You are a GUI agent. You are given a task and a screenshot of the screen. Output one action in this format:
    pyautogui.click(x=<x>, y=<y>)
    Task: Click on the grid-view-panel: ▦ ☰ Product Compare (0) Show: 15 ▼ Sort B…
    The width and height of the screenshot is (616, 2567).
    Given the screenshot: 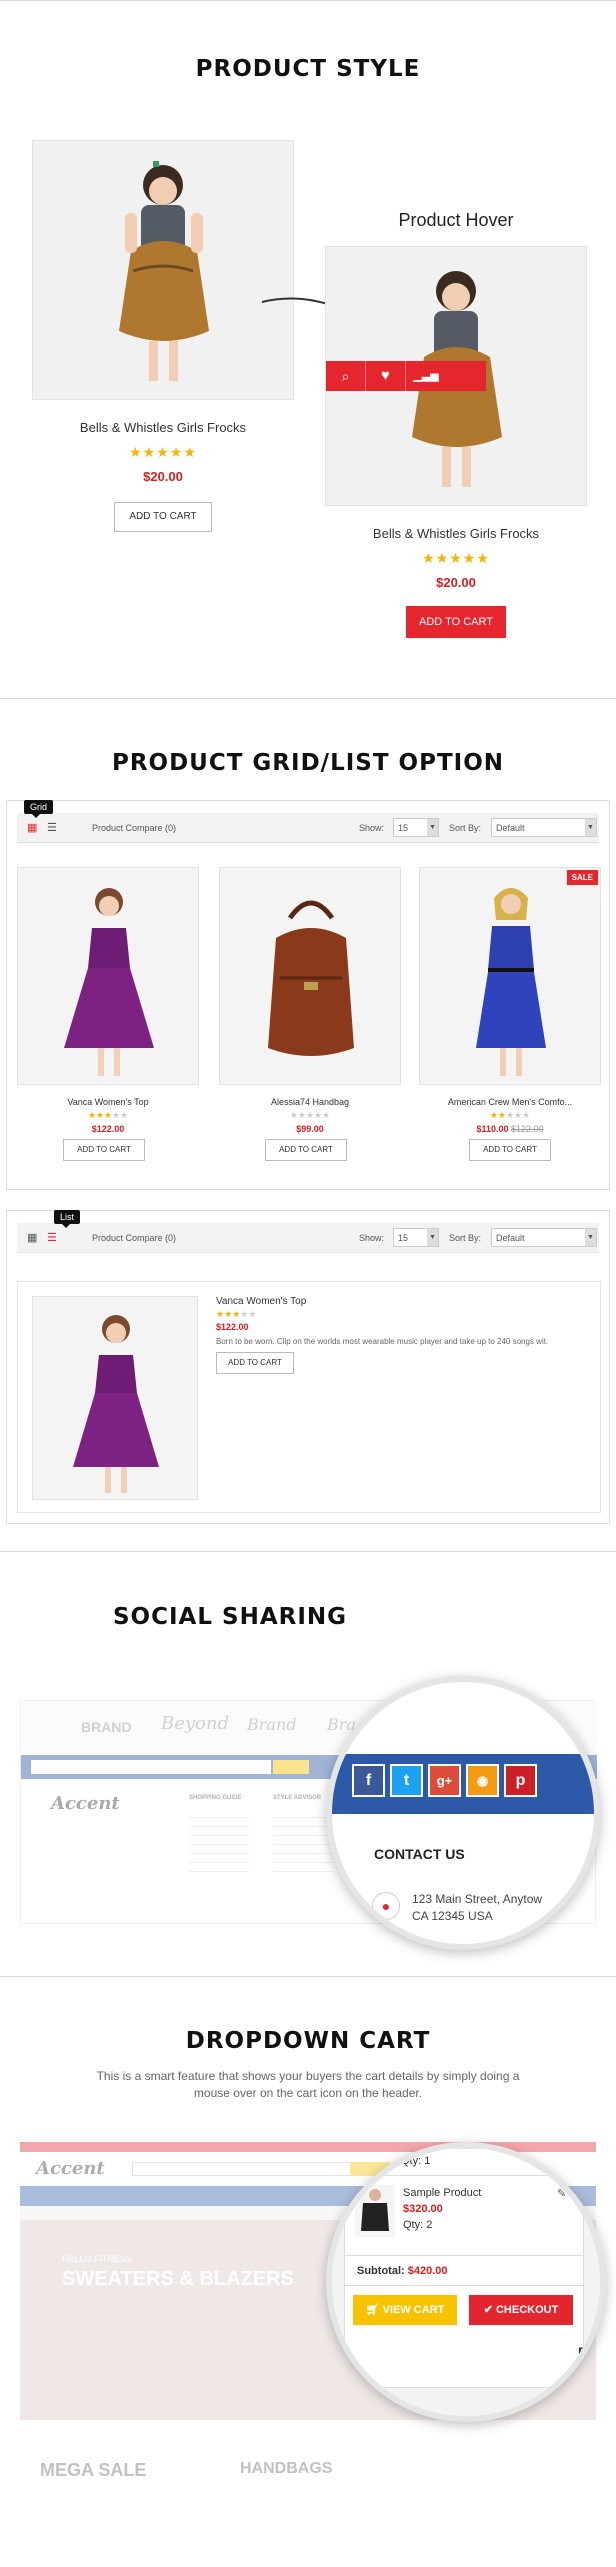 What is the action you would take?
    pyautogui.click(x=308, y=995)
    